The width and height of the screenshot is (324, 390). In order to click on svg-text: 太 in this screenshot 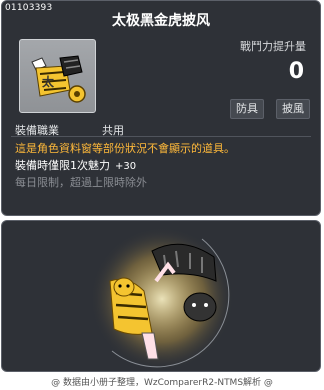, I will do `click(48, 81)`.